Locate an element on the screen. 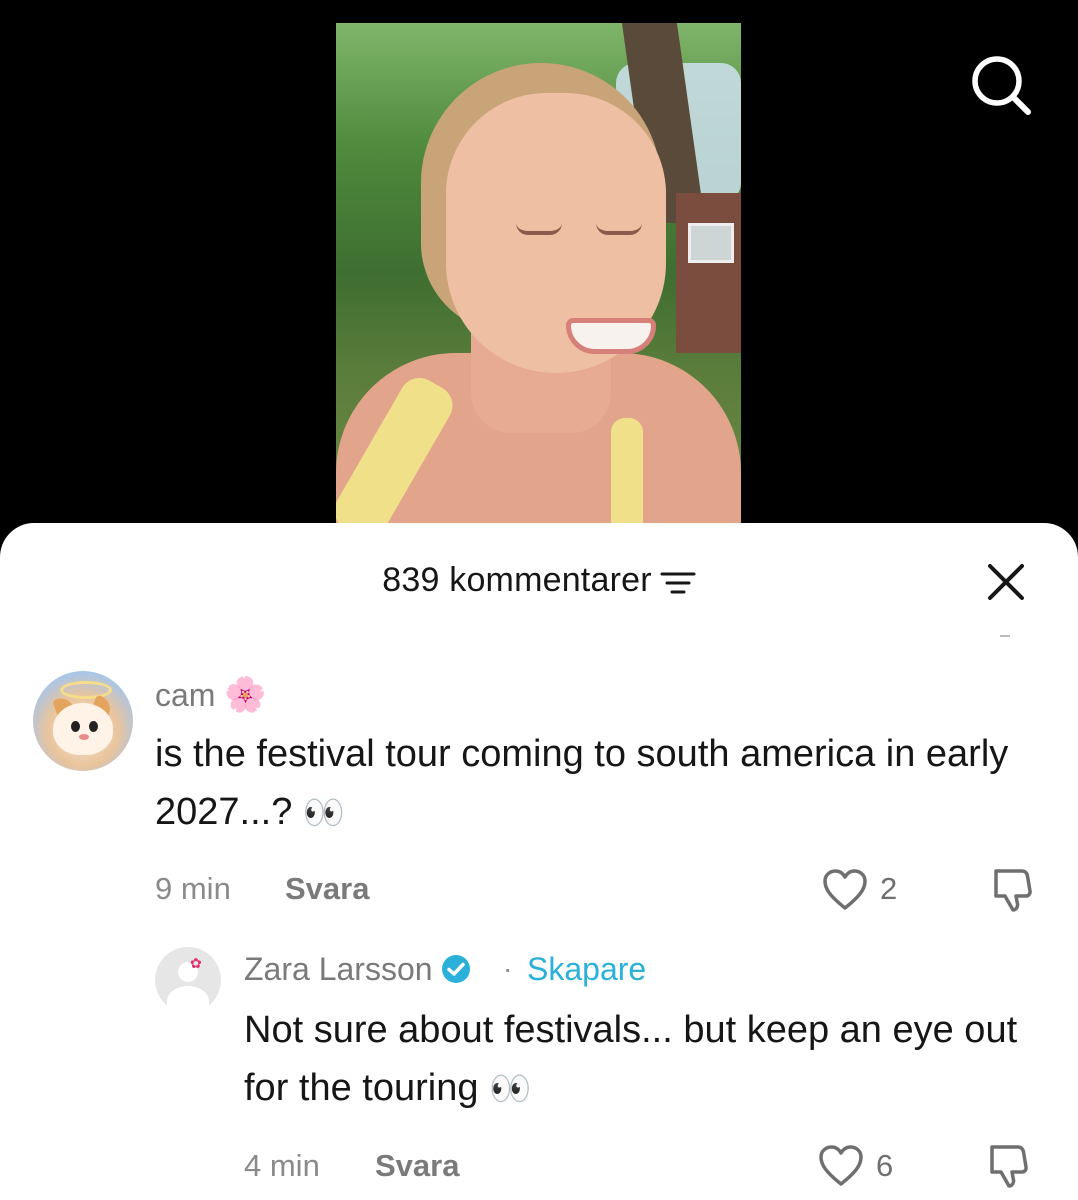 This screenshot has width=1078, height=1200. comment-timestamp: 9 min is located at coordinates (193, 888).